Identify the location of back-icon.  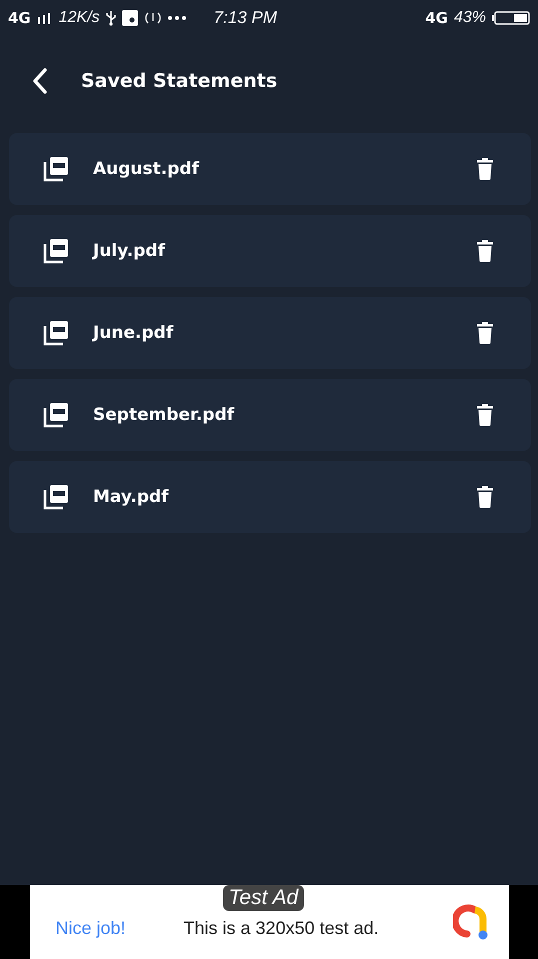
(40, 81).